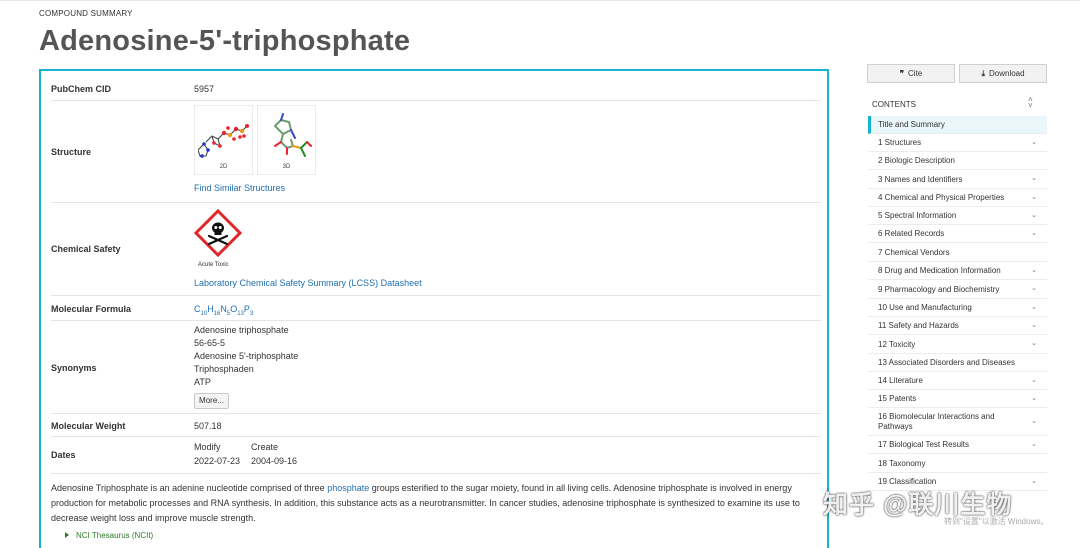  What do you see at coordinates (957, 234) in the screenshot?
I see `toc-item: 6 Related Records ⌄` at bounding box center [957, 234].